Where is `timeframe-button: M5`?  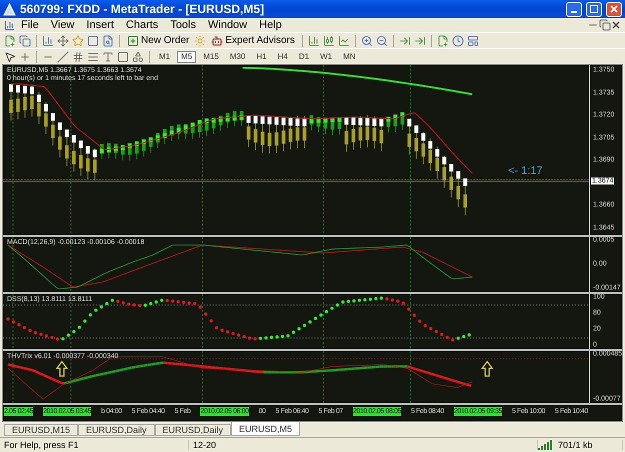 timeframe-button: M5 is located at coordinates (186, 56).